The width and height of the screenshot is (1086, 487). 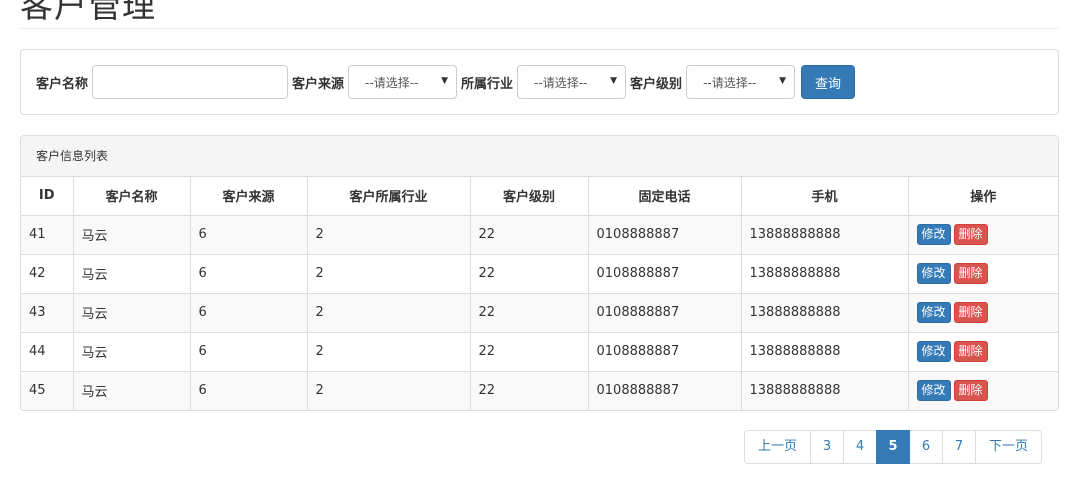 I want to click on customer-level-select: --请选择-- ▼, so click(x=741, y=82).